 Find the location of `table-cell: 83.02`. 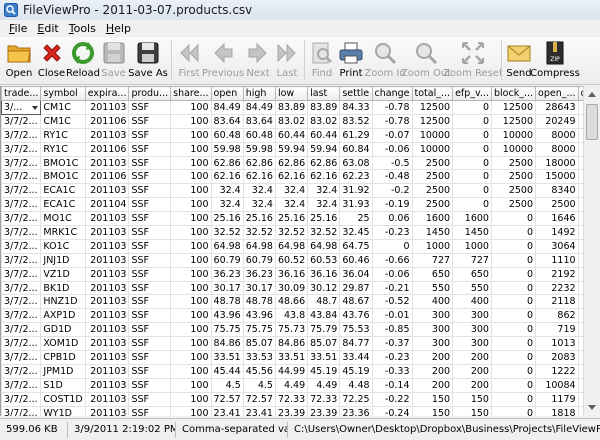

table-cell: 83.02 is located at coordinates (324, 121).